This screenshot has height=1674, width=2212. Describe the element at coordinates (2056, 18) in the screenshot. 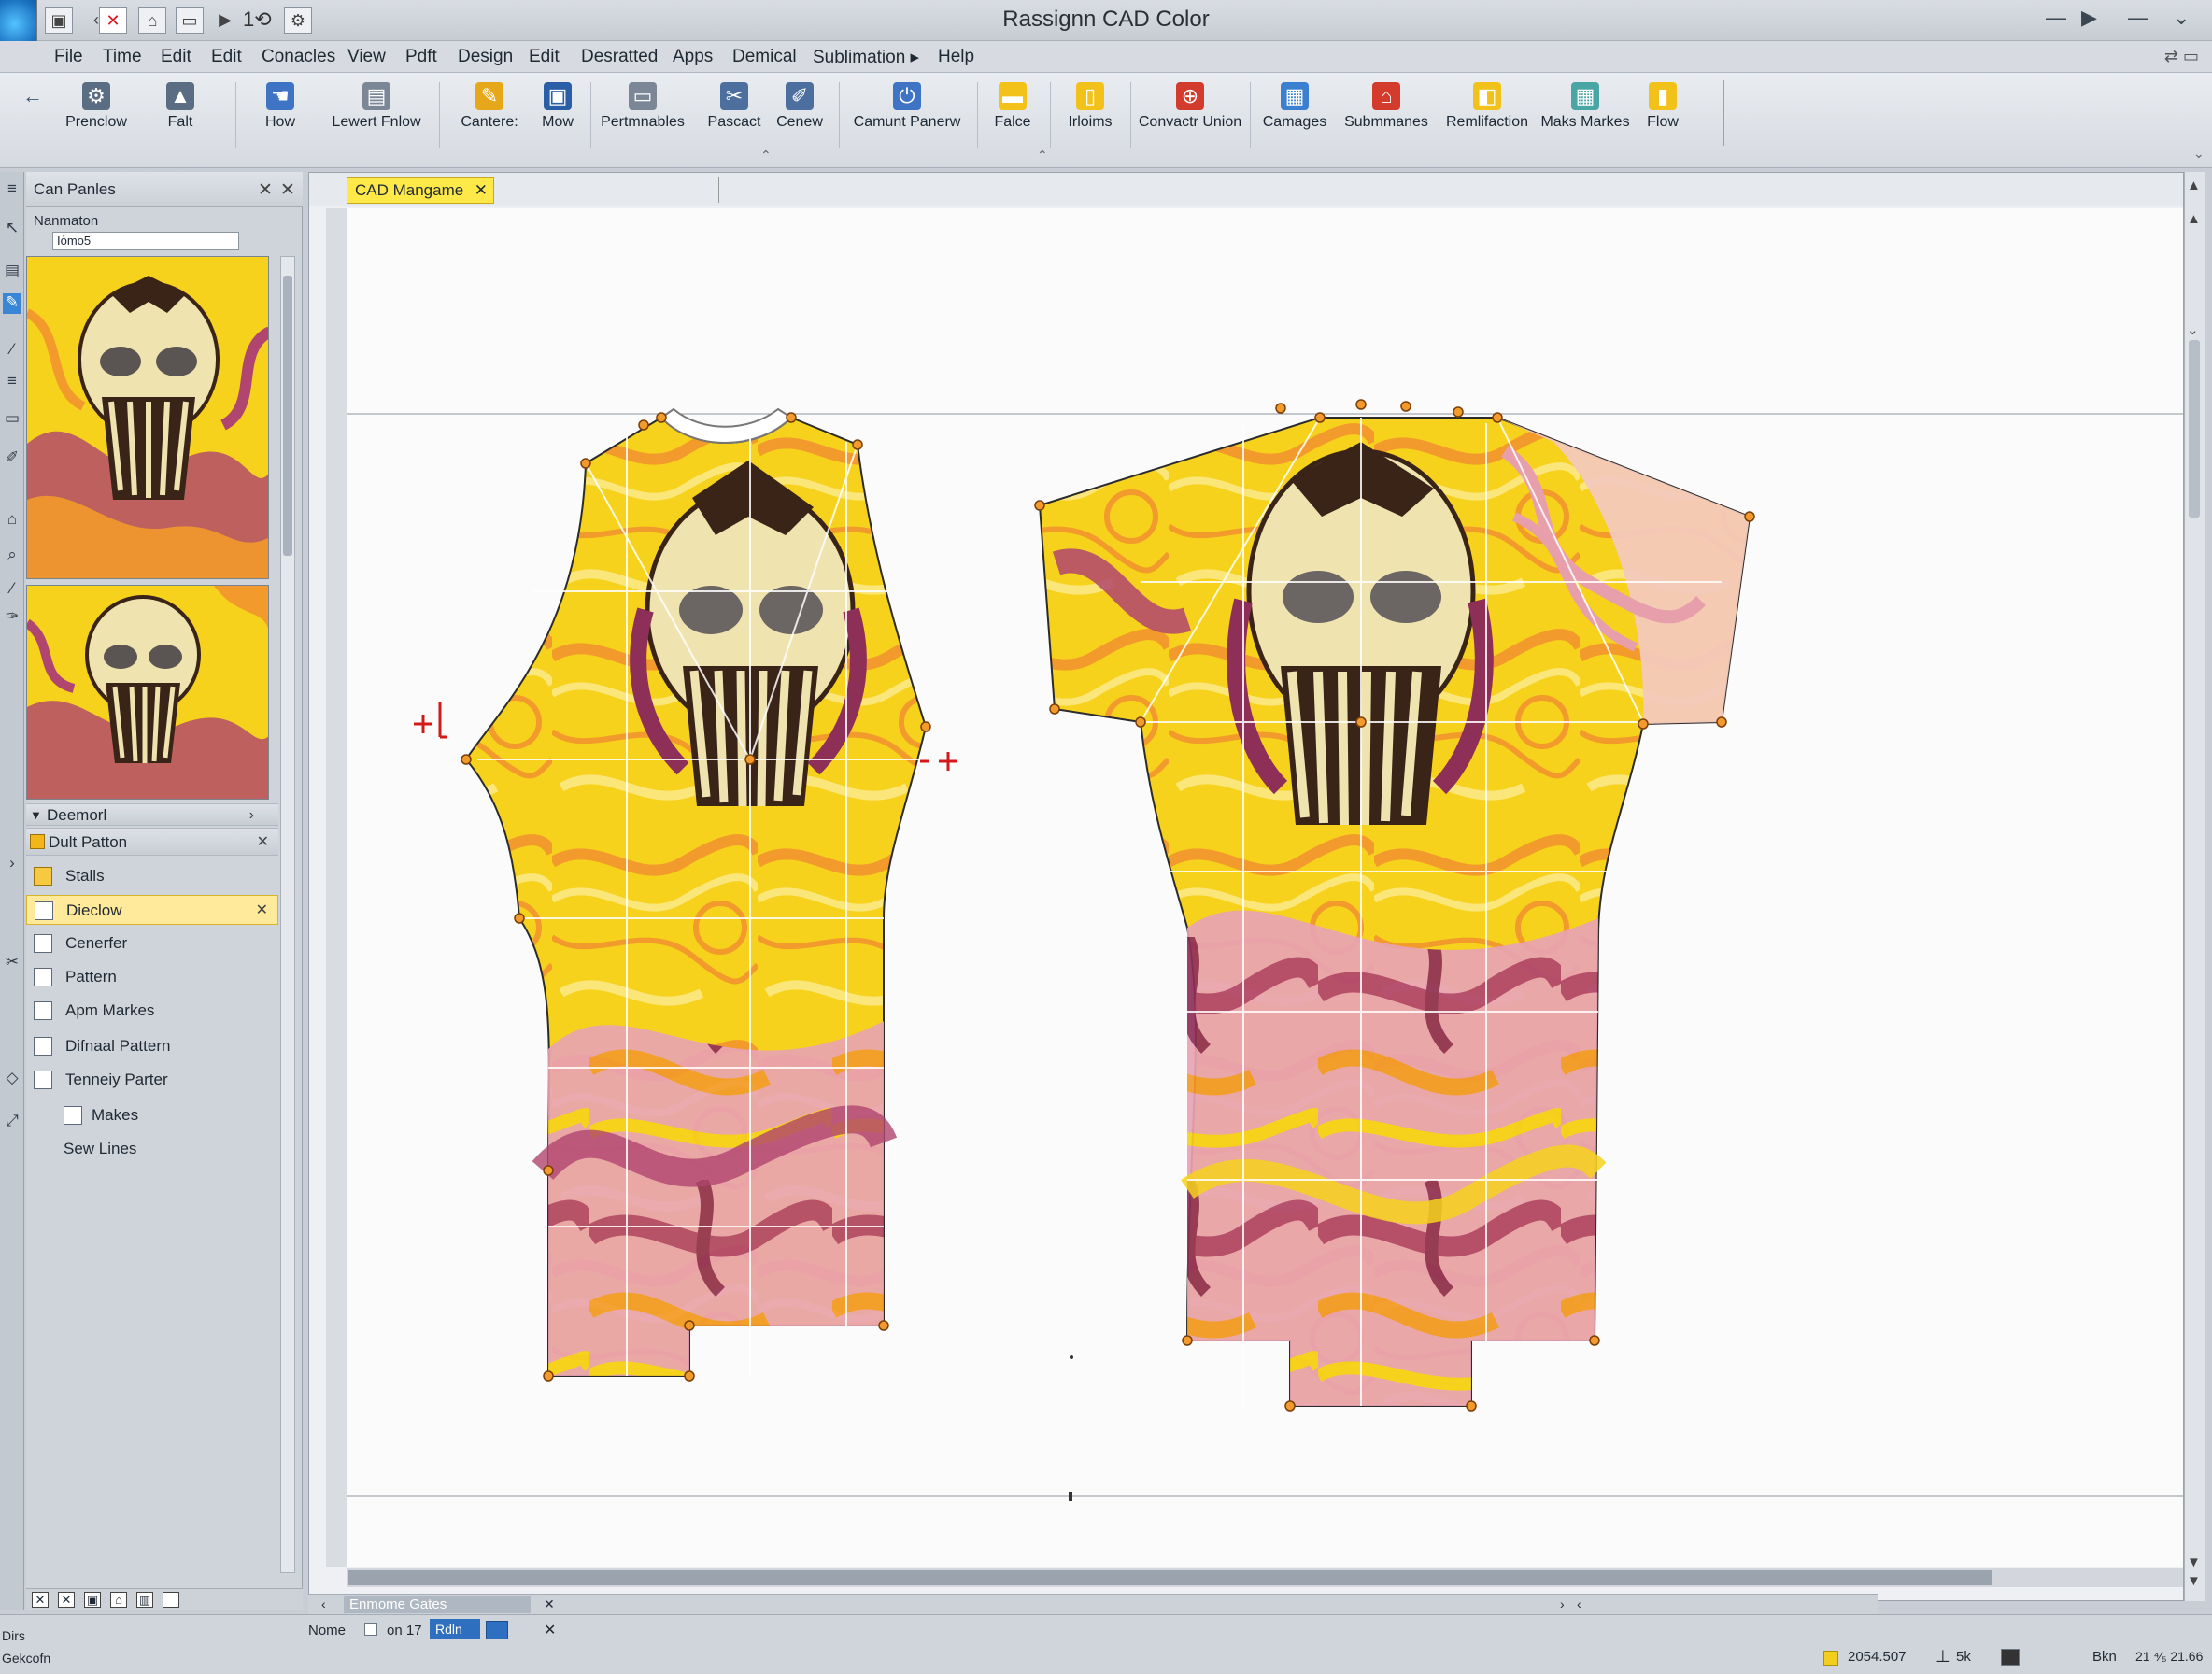

I see `minimize-icon: —` at that location.